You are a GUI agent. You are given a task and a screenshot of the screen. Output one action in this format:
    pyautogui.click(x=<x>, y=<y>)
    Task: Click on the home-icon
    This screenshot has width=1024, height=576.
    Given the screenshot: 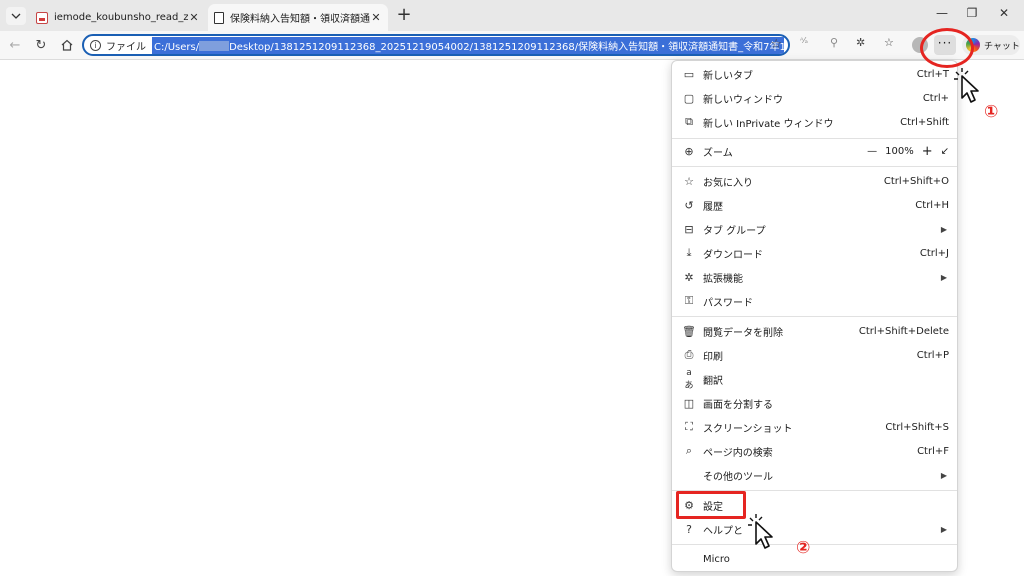 What is the action you would take?
    pyautogui.click(x=67, y=45)
    